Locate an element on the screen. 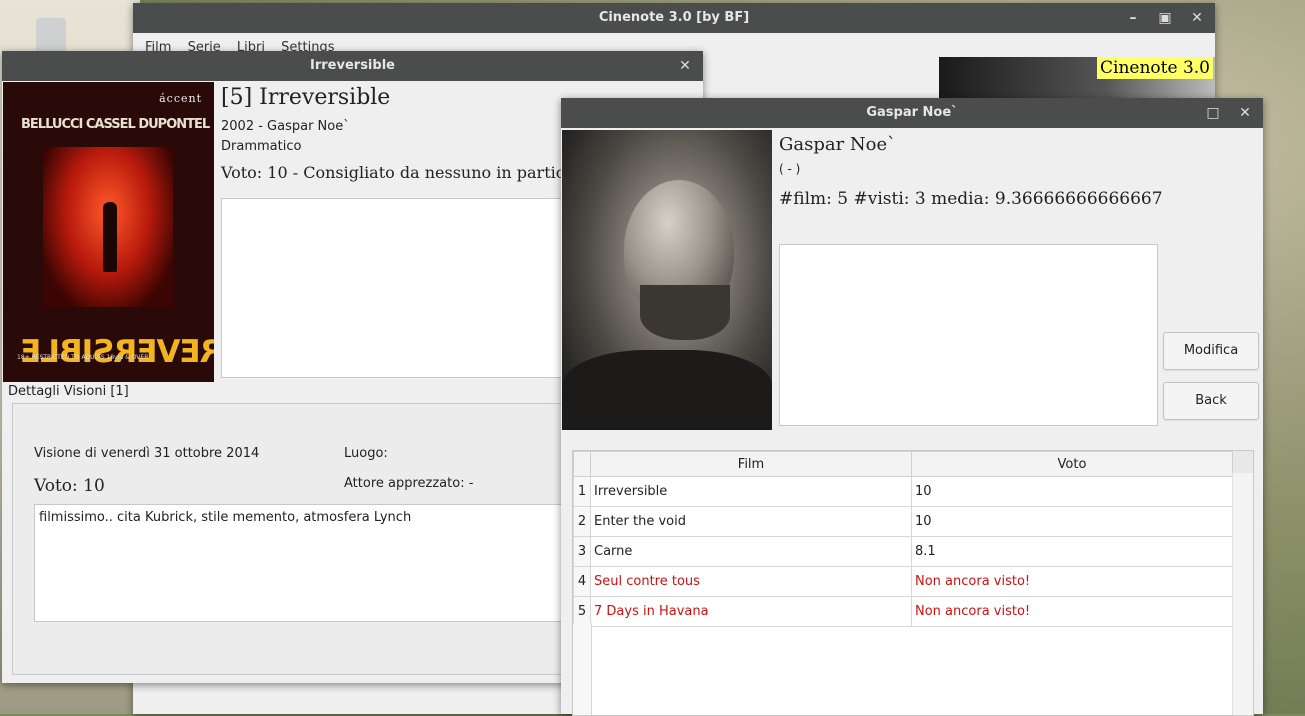  maximize-icon: ▣ is located at coordinates (1165, 18).